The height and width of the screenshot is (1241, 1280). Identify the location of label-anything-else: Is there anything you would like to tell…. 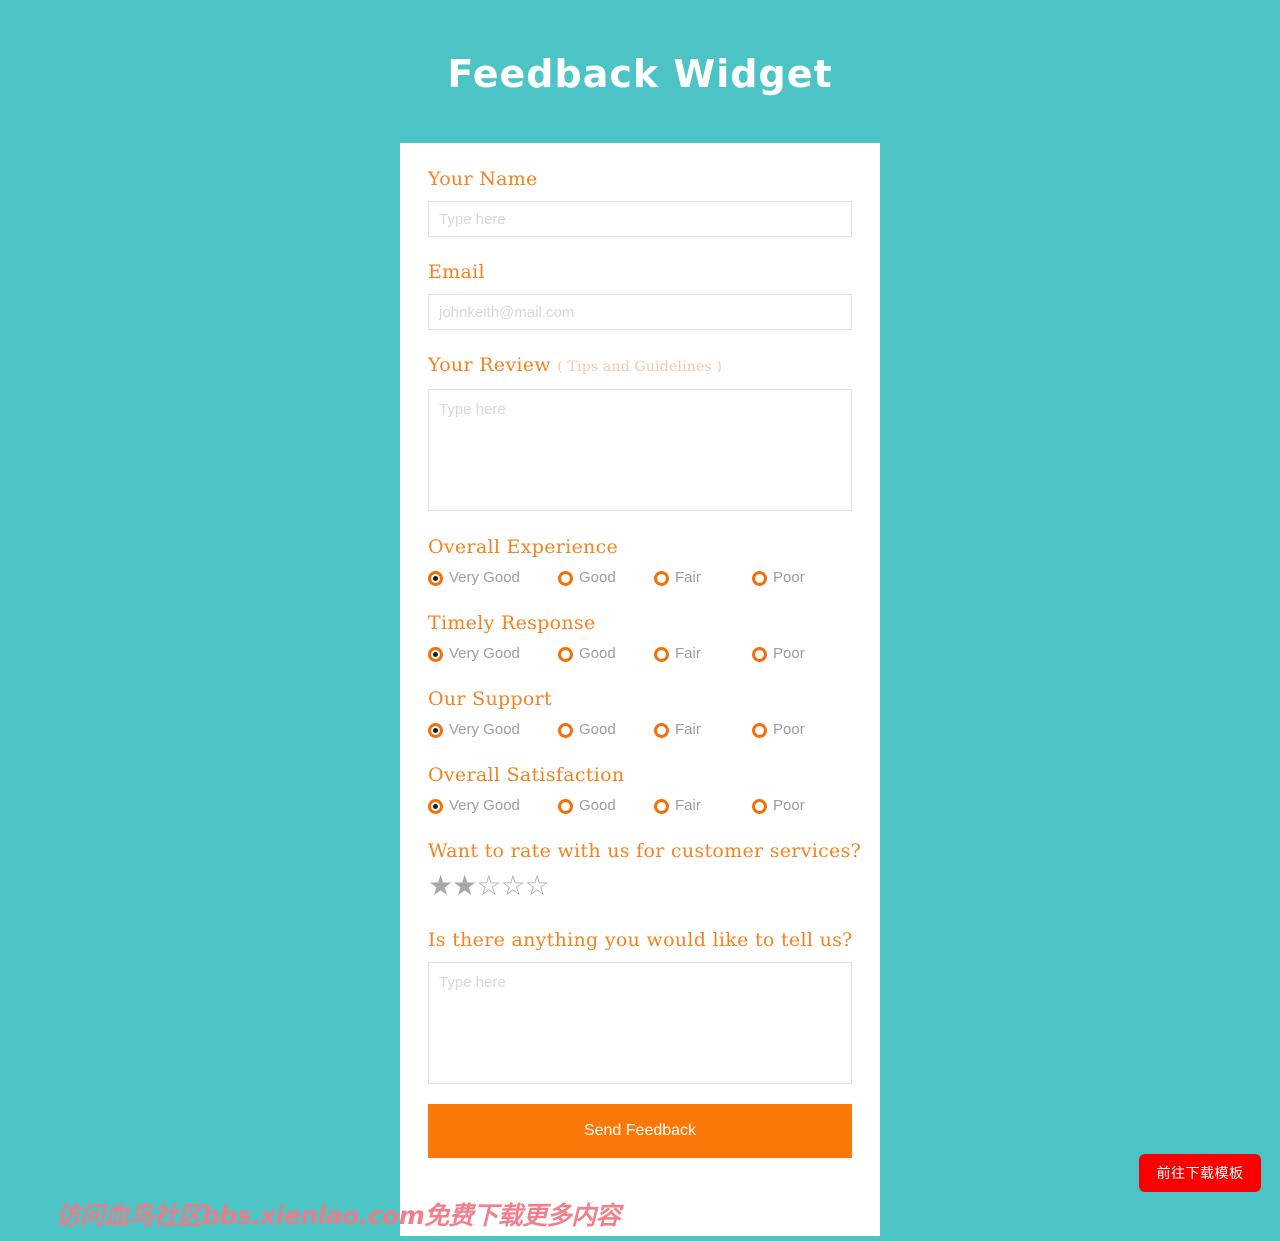
(640, 940).